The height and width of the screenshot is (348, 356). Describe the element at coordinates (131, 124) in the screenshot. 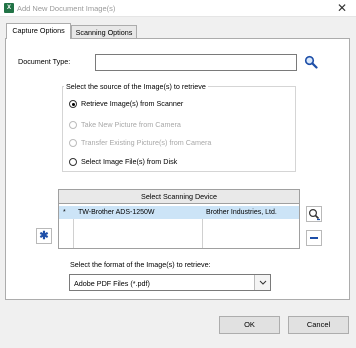

I see `radio-camera-new-label: Take New Picture from Camera` at that location.